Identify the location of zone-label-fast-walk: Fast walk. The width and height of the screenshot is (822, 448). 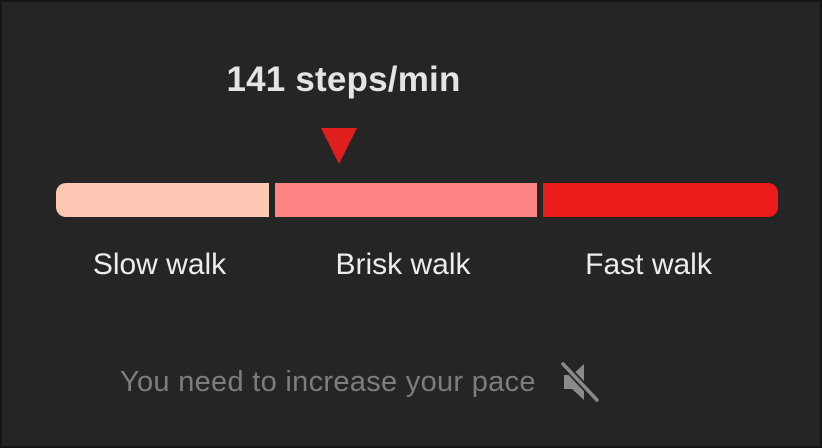
(648, 264).